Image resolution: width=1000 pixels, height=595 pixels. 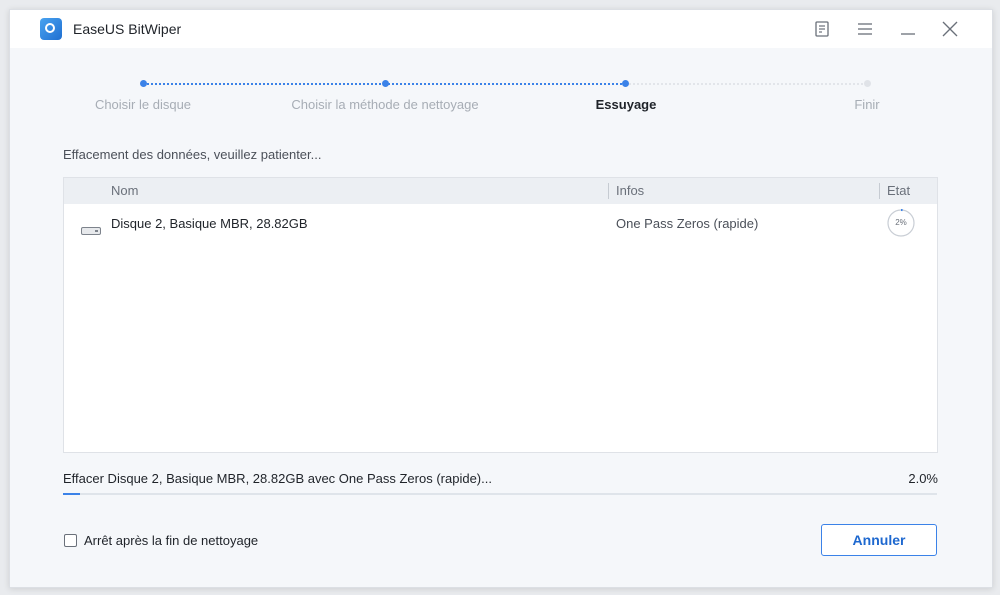 What do you see at coordinates (72, 494) in the screenshot?
I see `progress-bar-fill` at bounding box center [72, 494].